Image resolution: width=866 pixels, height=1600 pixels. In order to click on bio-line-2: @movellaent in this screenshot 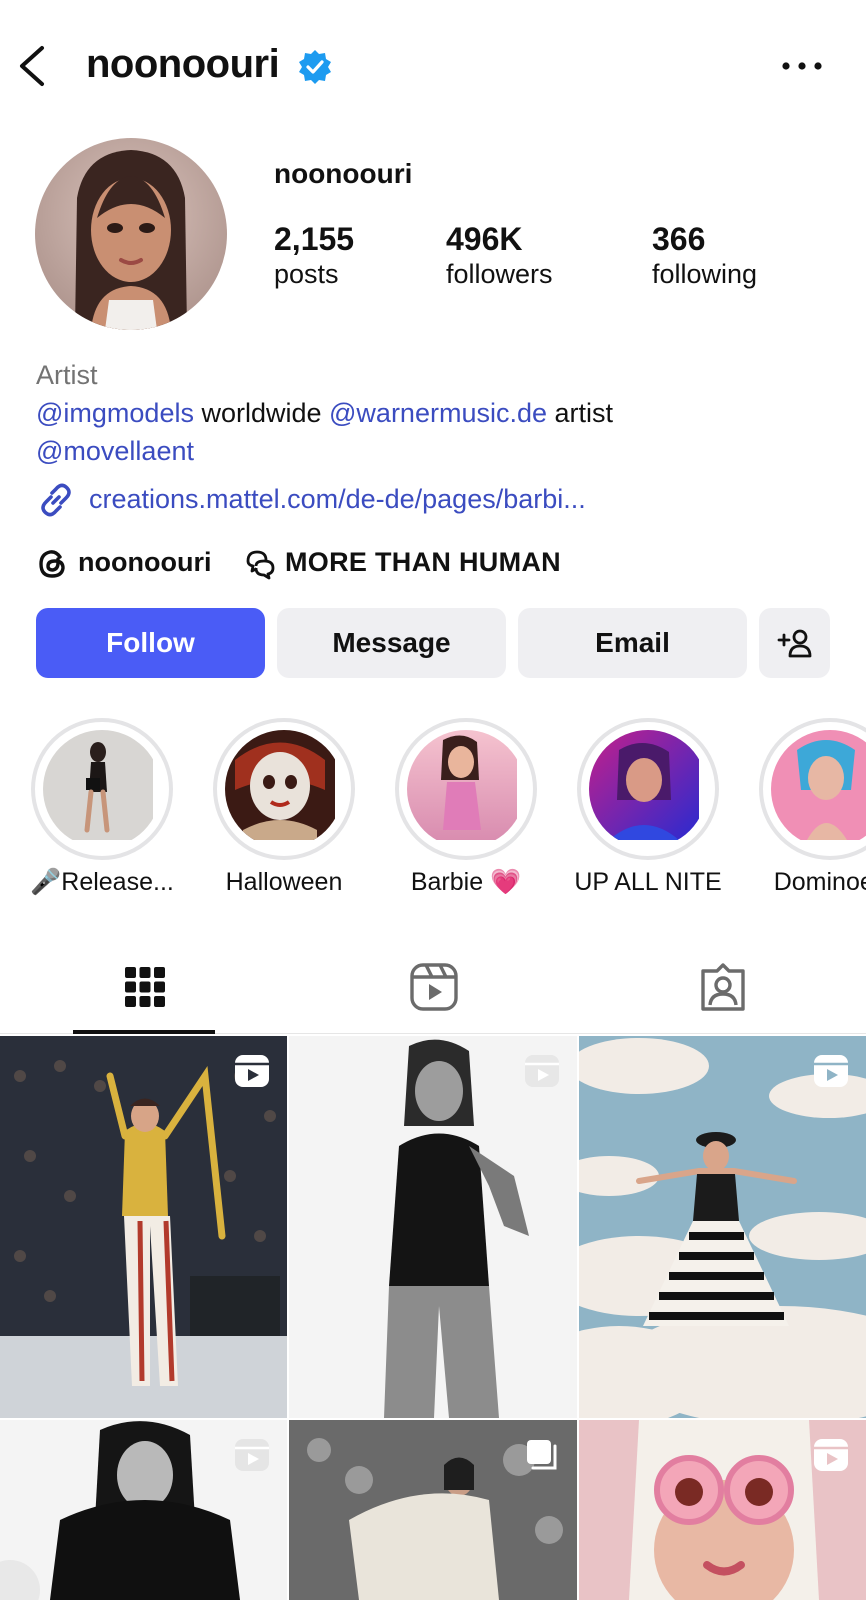, I will do `click(436, 451)`.